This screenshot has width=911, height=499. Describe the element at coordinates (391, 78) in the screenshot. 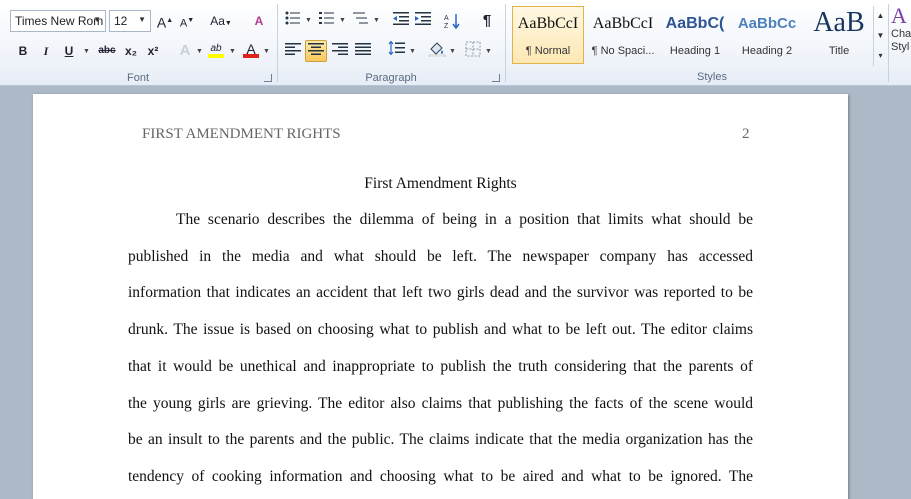

I see `paragraph-group-label: Paragraph` at that location.